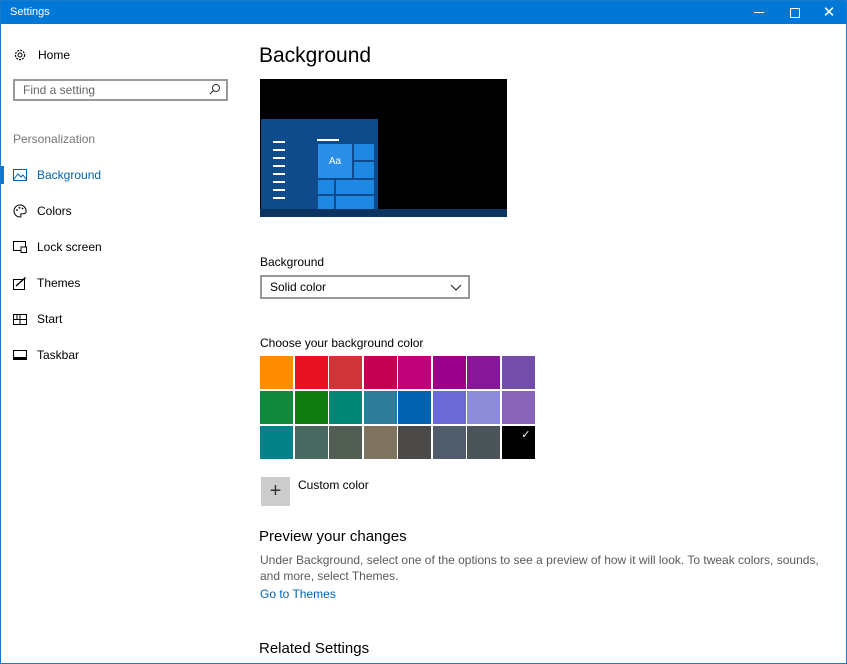  Describe the element at coordinates (333, 485) in the screenshot. I see `custom-color-label: Custom color` at that location.